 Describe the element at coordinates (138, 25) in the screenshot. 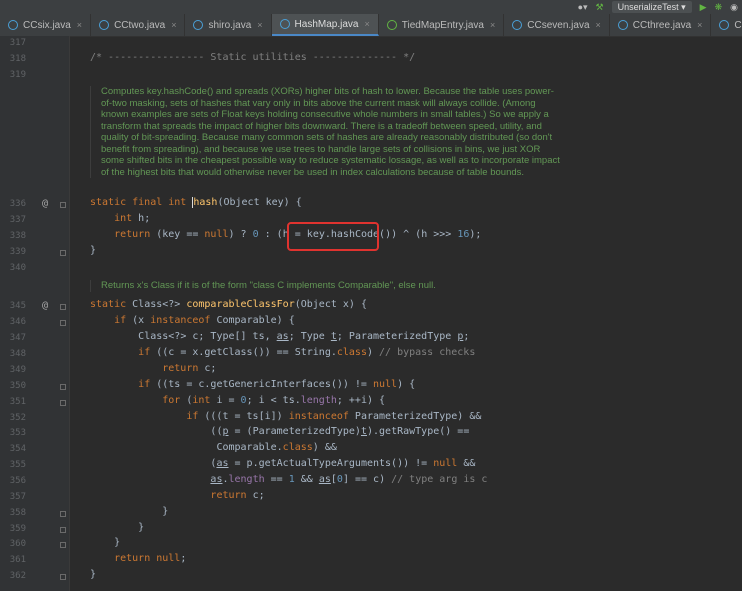

I see `tab-1: CCtwo.java ×` at that location.